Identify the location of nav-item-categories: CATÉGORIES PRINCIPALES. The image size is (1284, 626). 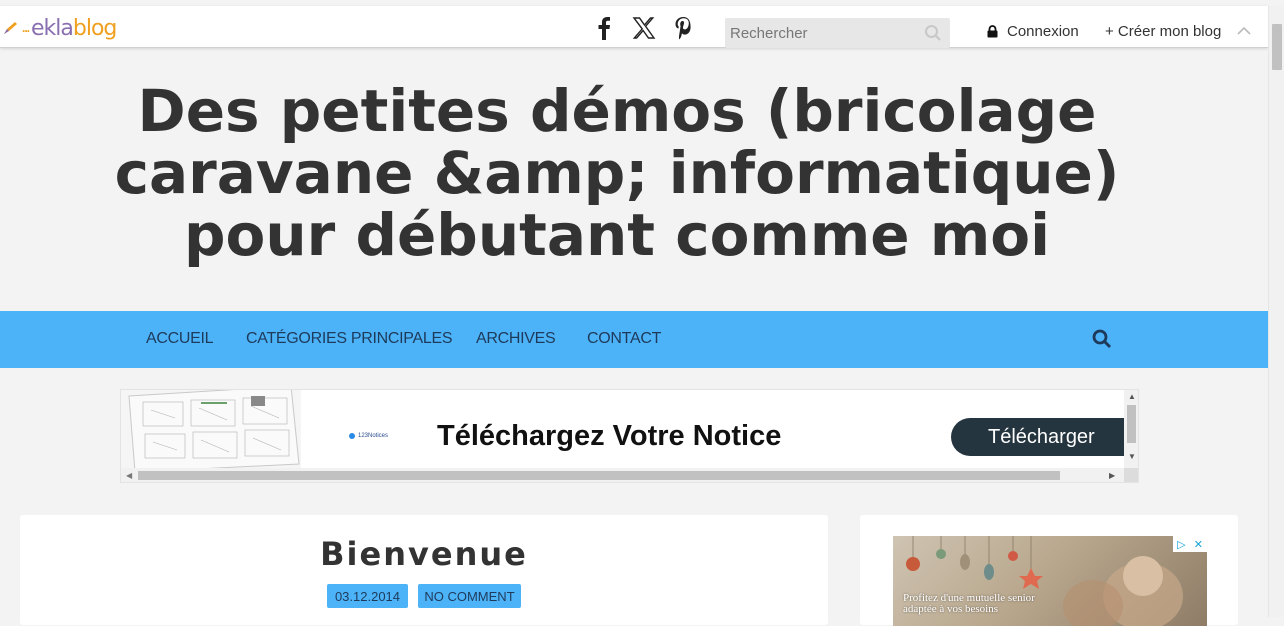
(349, 339).